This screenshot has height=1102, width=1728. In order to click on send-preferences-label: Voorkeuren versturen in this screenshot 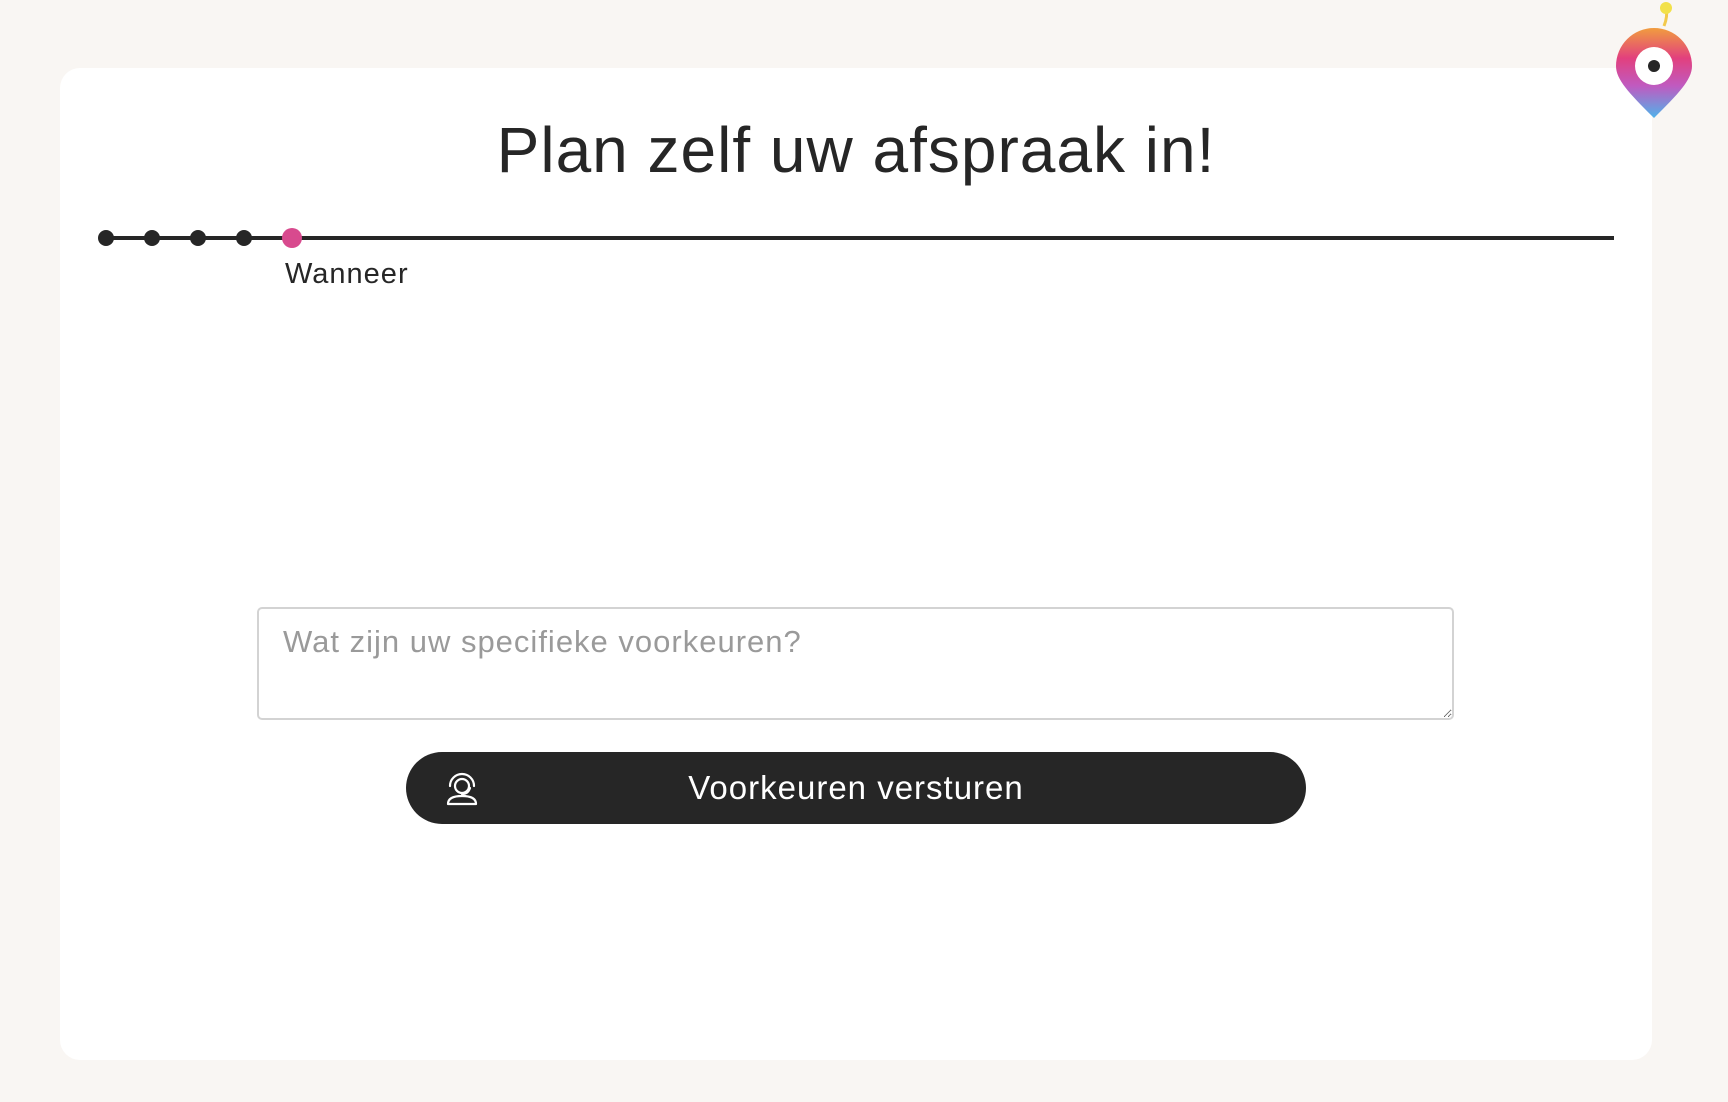, I will do `click(856, 787)`.